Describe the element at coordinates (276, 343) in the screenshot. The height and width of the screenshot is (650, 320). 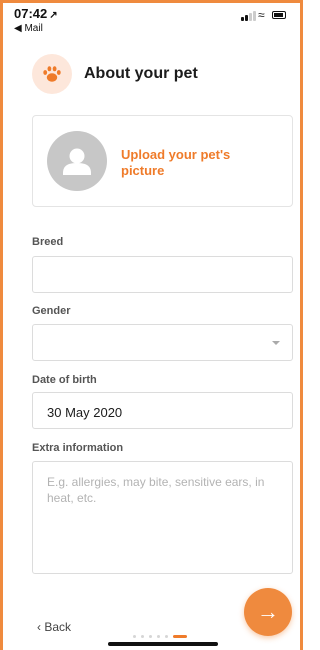
I see `chevron-down-icon` at that location.